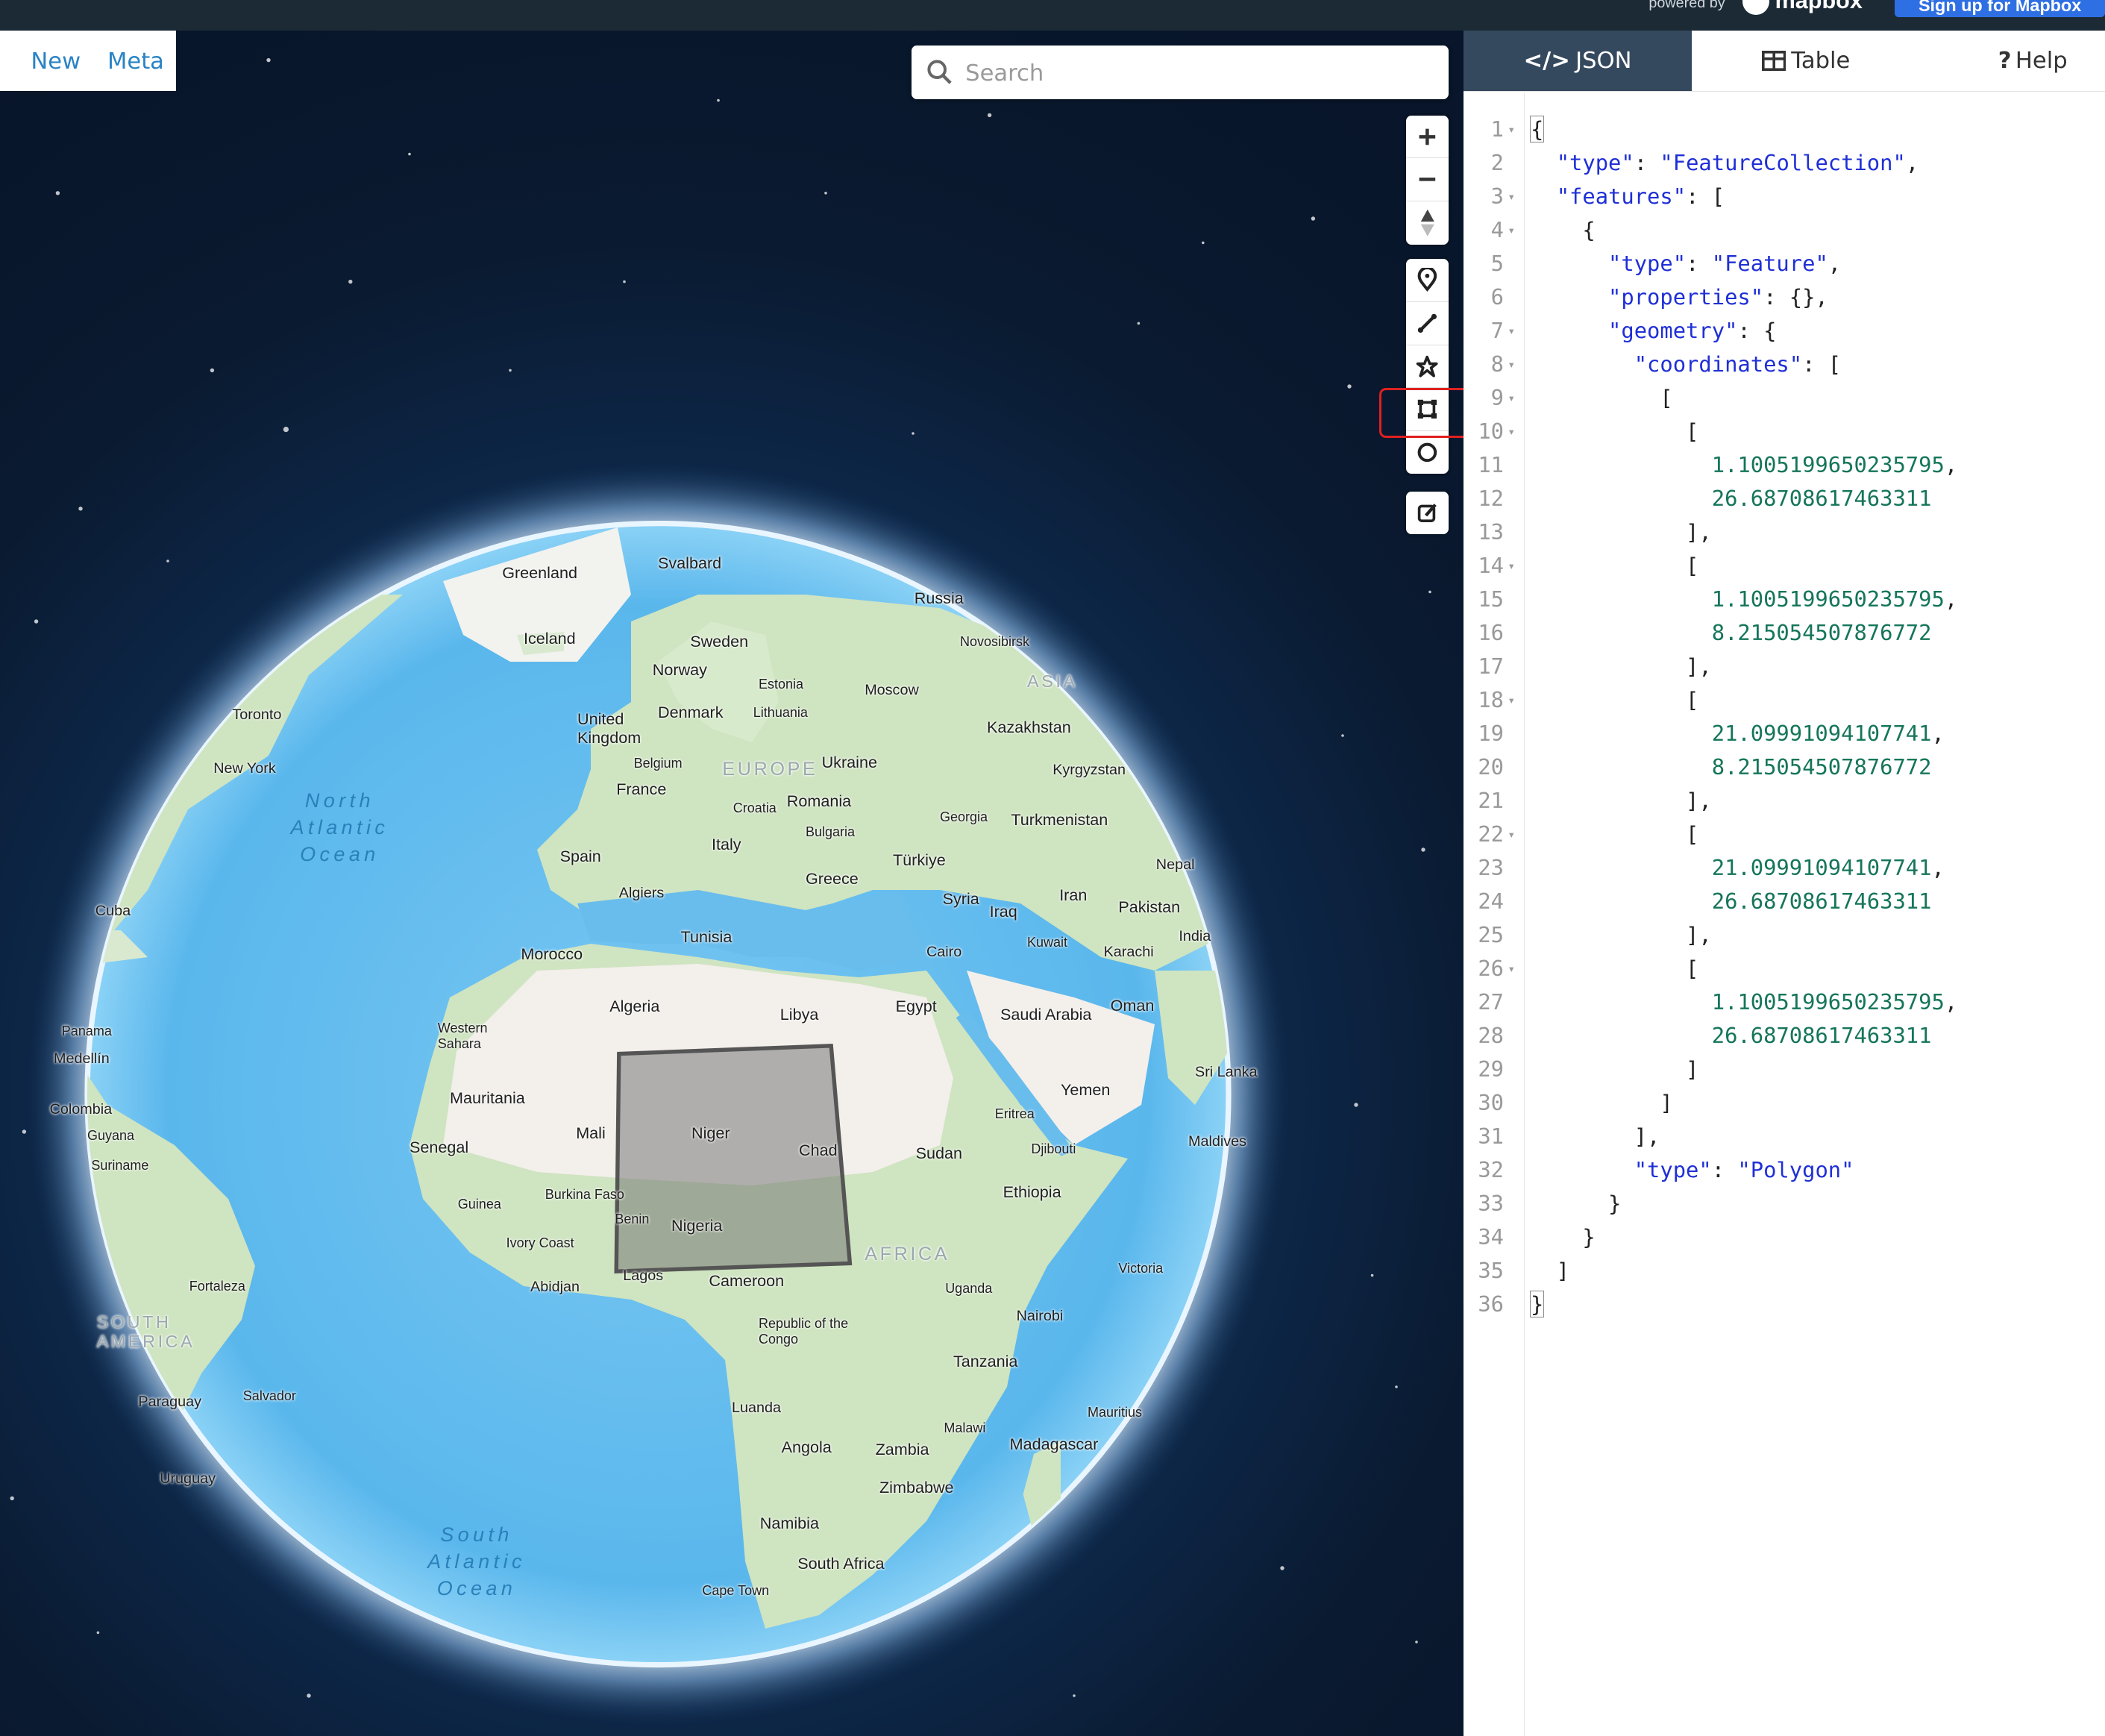 The height and width of the screenshot is (1736, 2105). I want to click on line-number: 16, so click(1491, 633).